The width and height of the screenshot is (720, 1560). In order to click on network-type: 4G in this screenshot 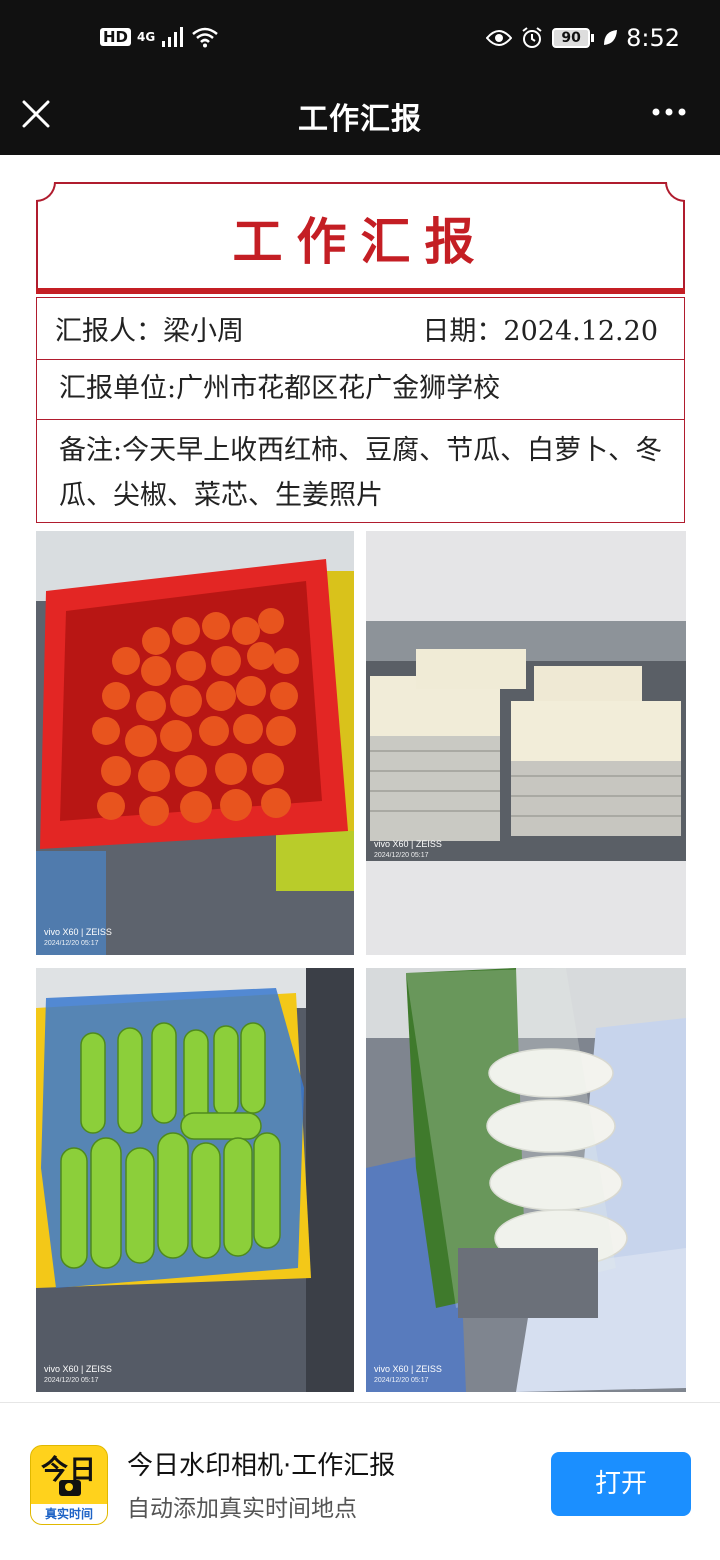, I will do `click(146, 37)`.